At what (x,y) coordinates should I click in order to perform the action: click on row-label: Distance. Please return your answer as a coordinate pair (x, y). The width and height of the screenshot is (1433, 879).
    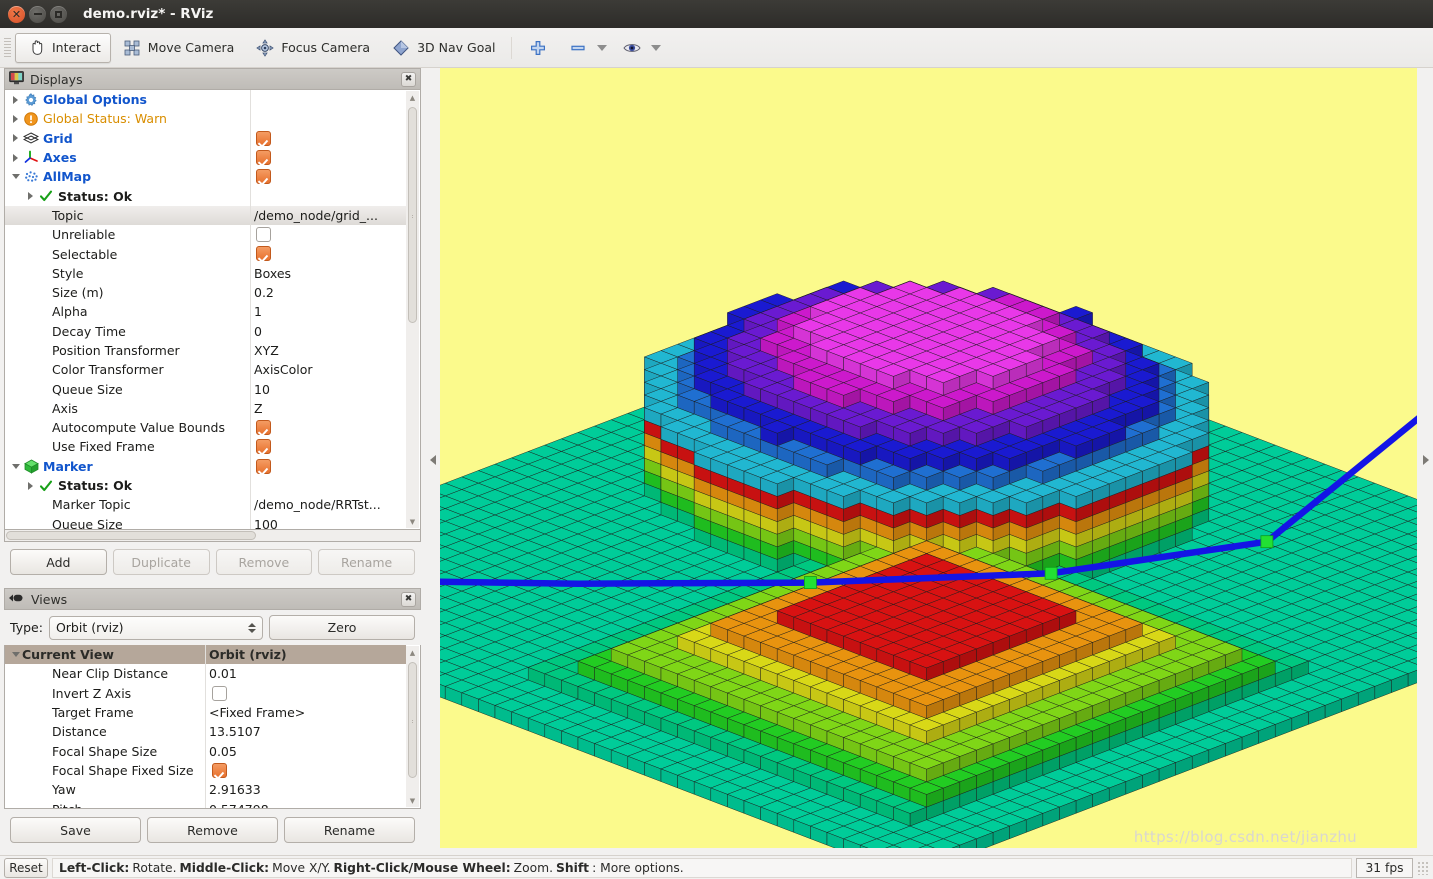
    Looking at the image, I should click on (79, 732).